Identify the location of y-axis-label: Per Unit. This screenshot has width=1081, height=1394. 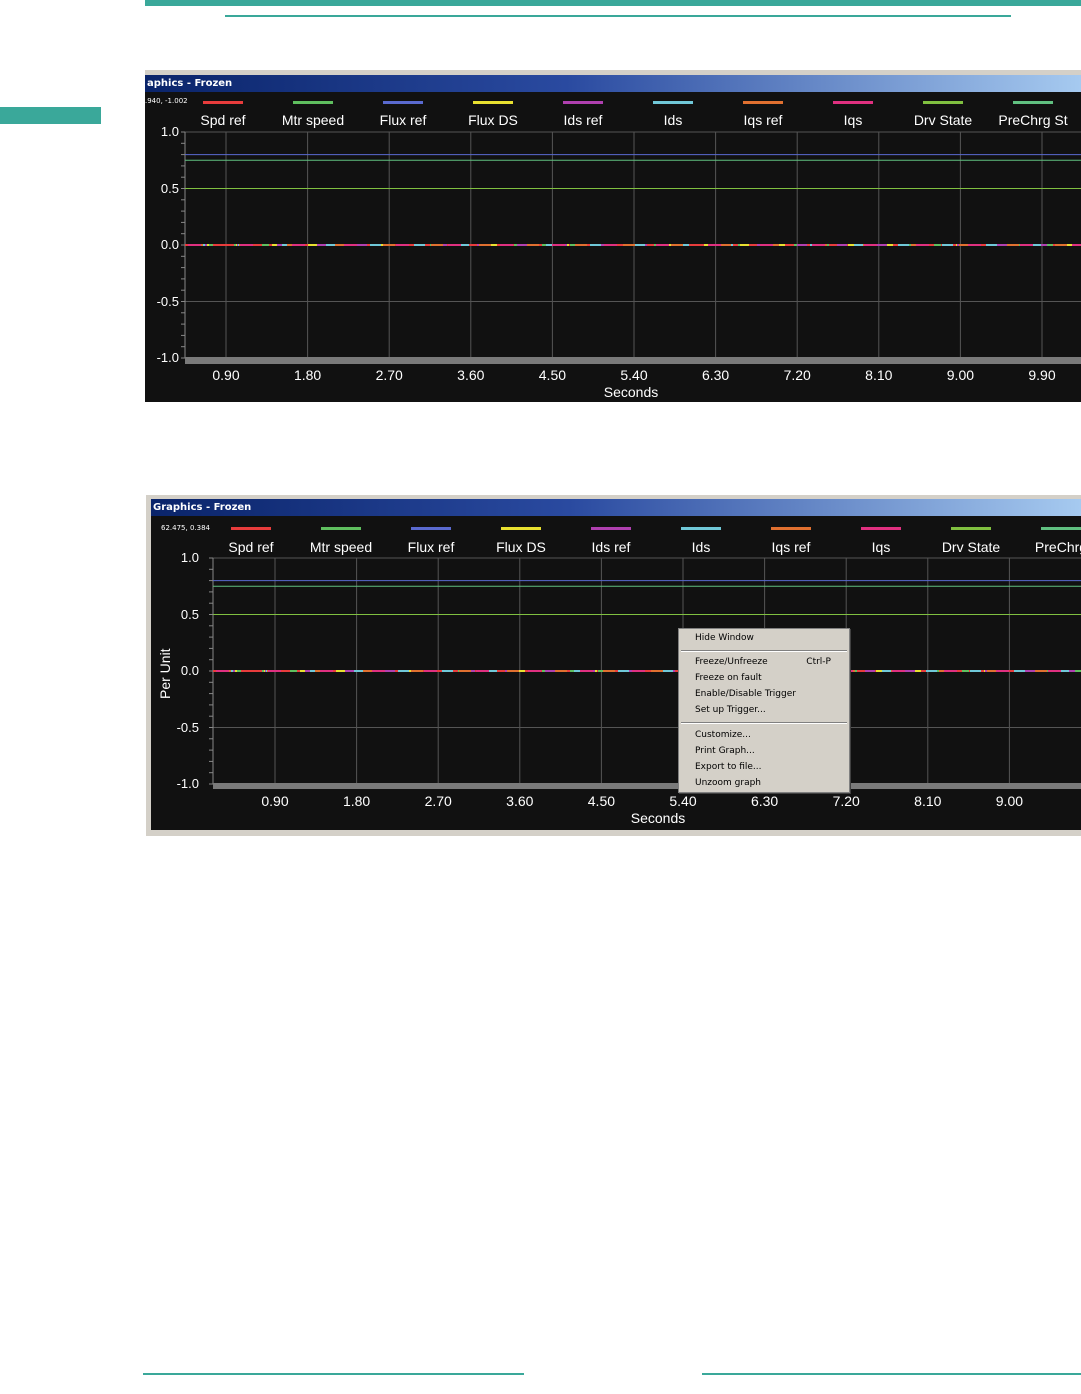
(165, 673).